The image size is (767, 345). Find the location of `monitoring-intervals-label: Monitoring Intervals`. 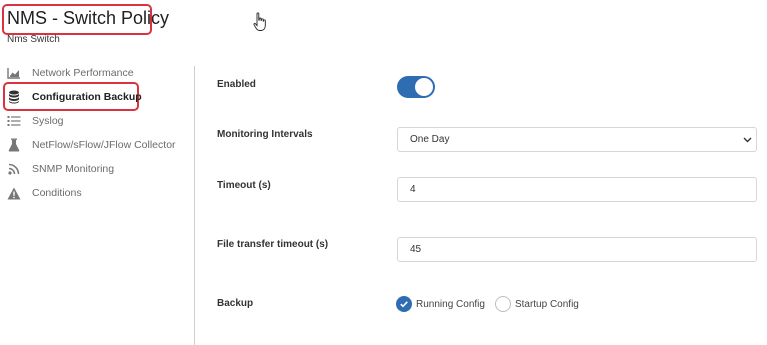

monitoring-intervals-label: Monitoring Intervals is located at coordinates (265, 134).